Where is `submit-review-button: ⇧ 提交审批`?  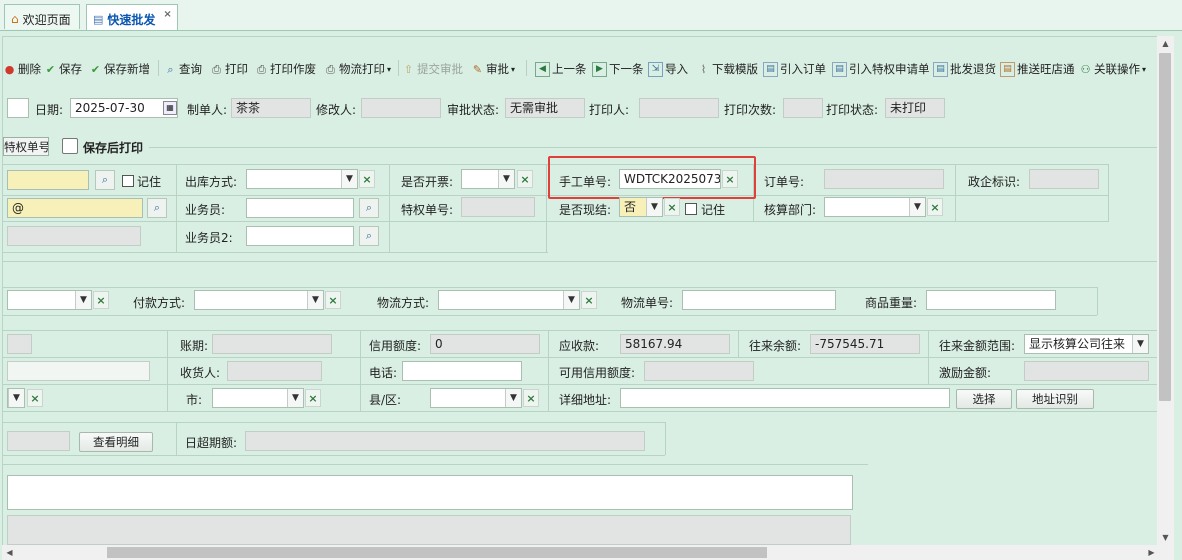
submit-review-button: ⇧ 提交审批 is located at coordinates (432, 69).